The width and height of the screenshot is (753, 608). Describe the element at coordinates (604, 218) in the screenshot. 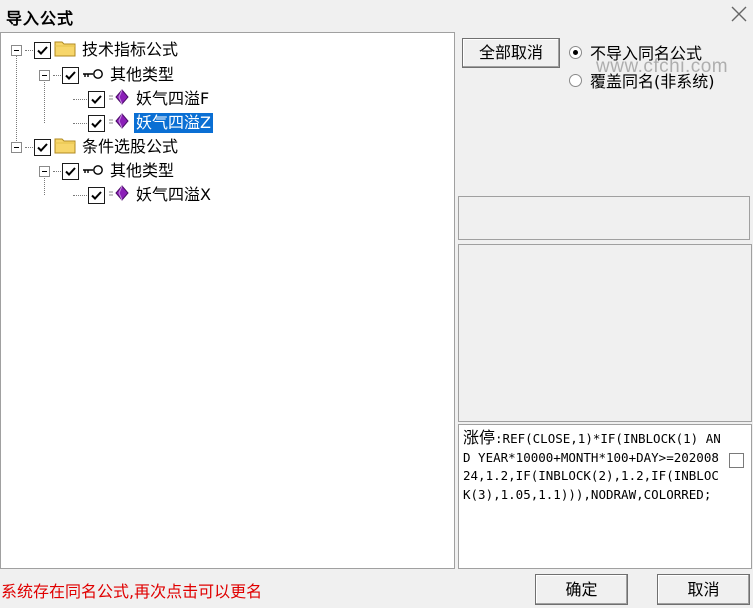

I see `name-input-box` at that location.